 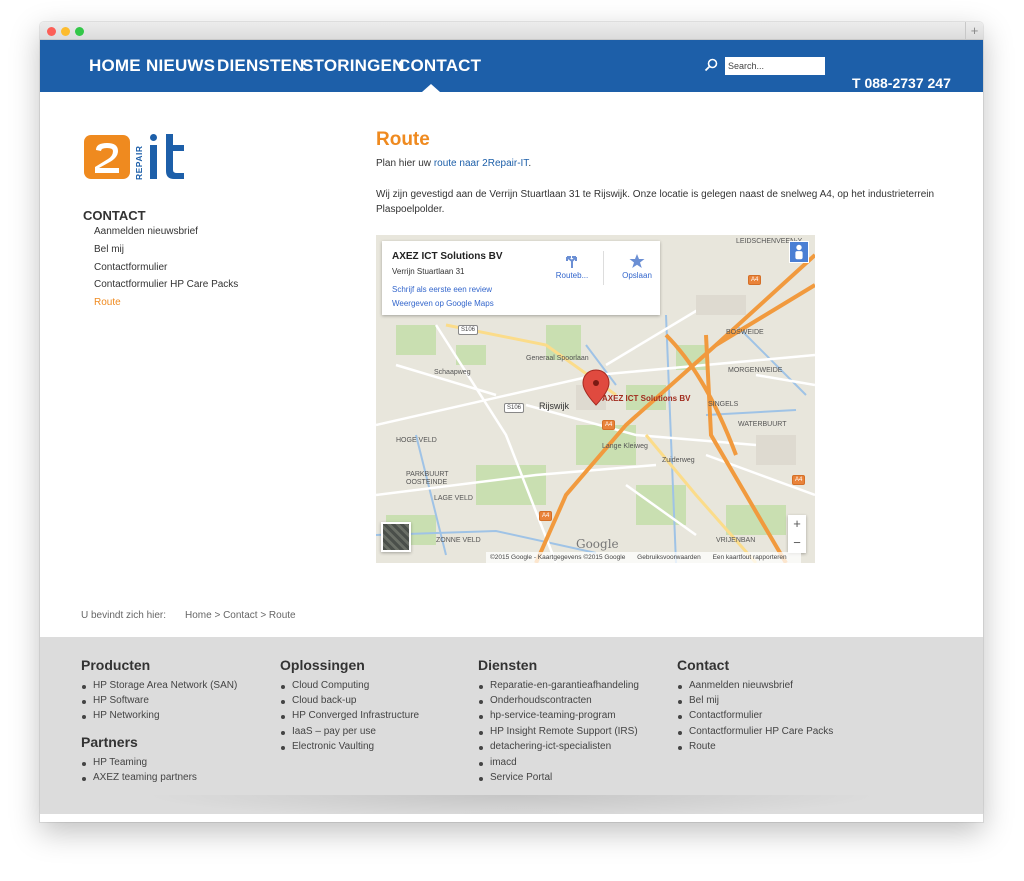 What do you see at coordinates (353, 66) in the screenshot?
I see `nav-storingen: STORINGEN` at bounding box center [353, 66].